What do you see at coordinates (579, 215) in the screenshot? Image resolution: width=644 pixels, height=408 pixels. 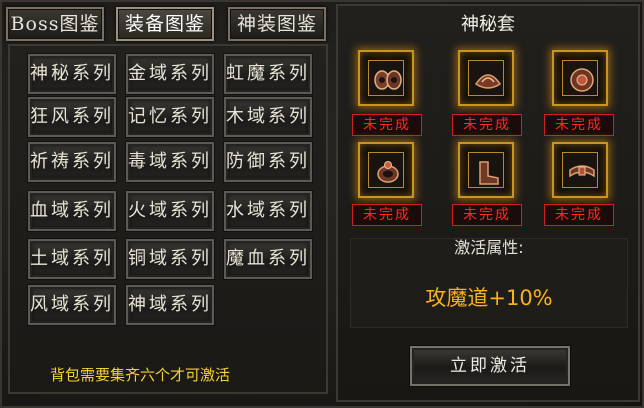 I see `item-status-belt: 未完成` at bounding box center [579, 215].